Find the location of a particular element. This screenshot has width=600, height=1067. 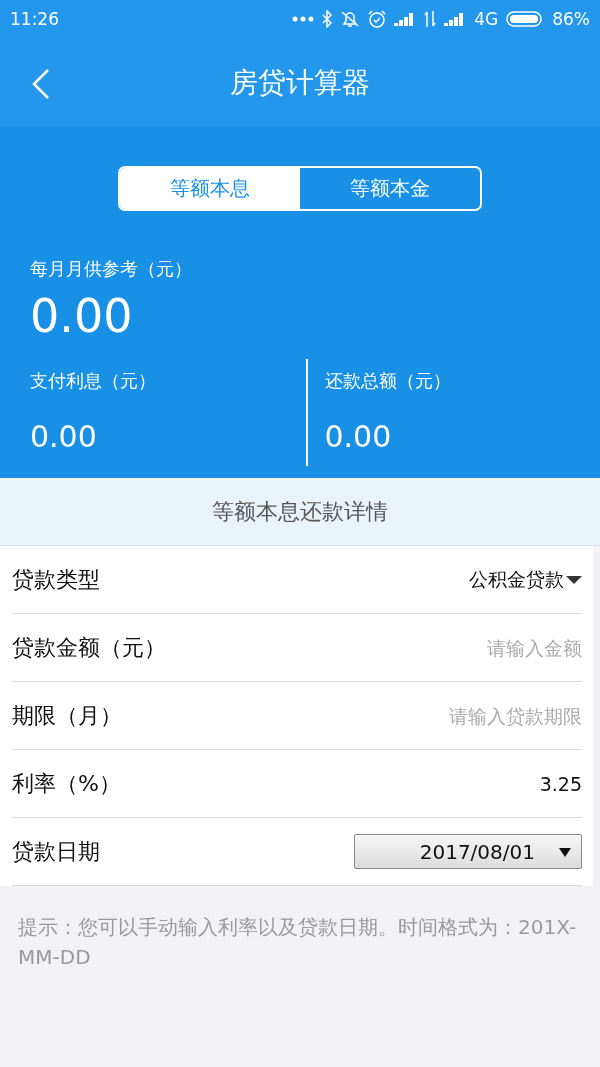

more-dots-icon is located at coordinates (303, 19).